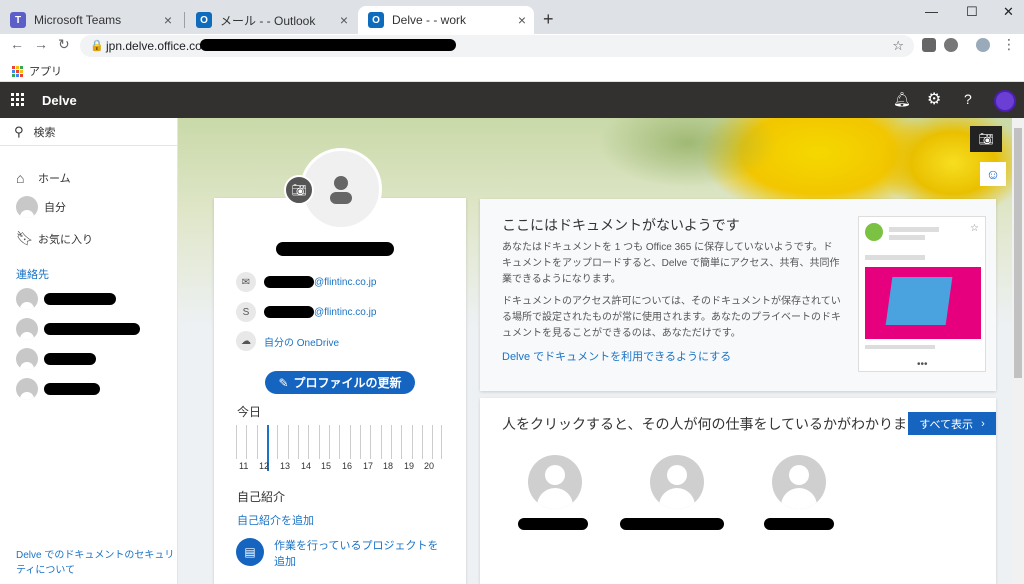 This screenshot has height=584, width=1024. I want to click on calendar-day: 19, so click(409, 466).